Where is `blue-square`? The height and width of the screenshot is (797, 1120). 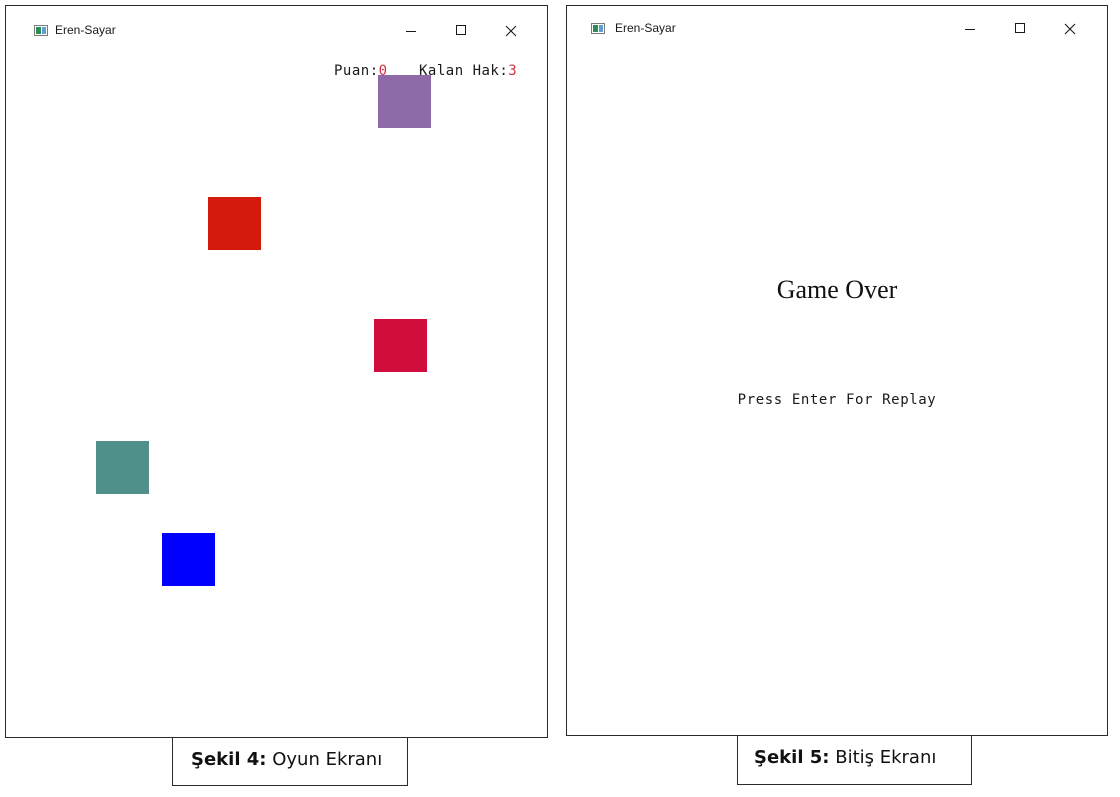 blue-square is located at coordinates (188, 559).